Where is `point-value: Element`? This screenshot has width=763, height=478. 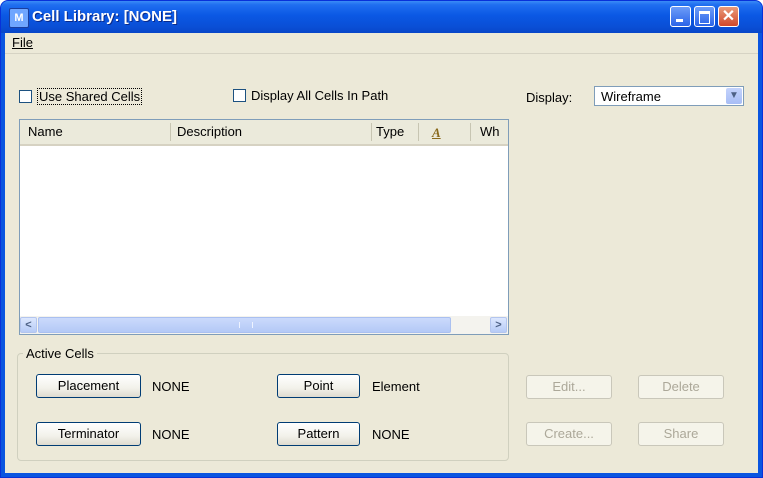 point-value: Element is located at coordinates (396, 386).